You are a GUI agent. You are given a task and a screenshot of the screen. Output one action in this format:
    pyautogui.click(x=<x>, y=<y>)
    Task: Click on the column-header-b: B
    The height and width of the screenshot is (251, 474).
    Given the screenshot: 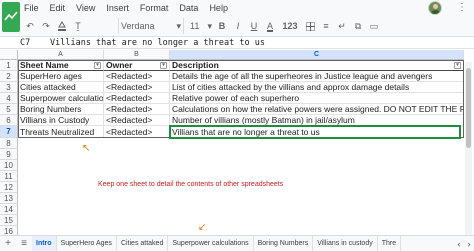 What is the action you would take?
    pyautogui.click(x=137, y=55)
    